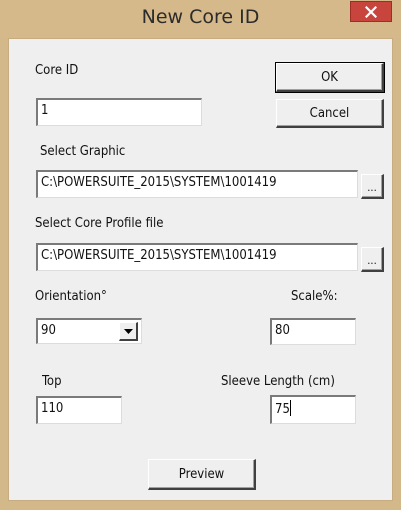  Describe the element at coordinates (313, 331) in the screenshot. I see `scale-input: 80` at that location.